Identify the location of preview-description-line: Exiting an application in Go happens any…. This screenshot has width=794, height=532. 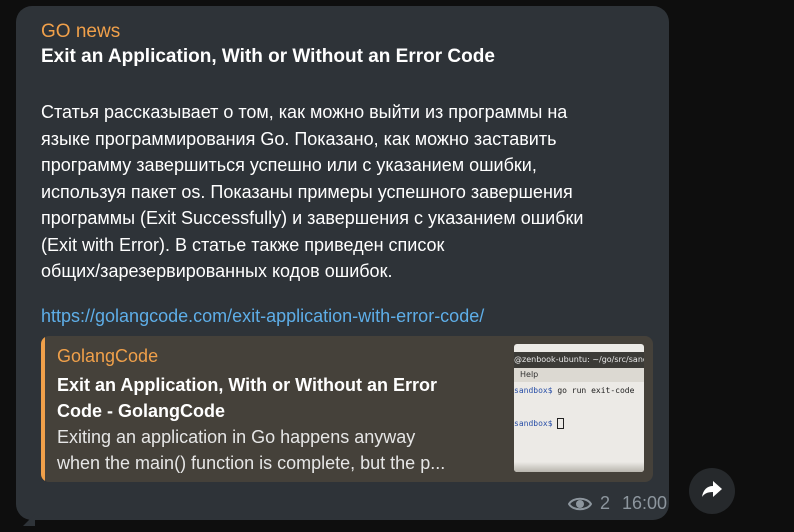
(236, 437).